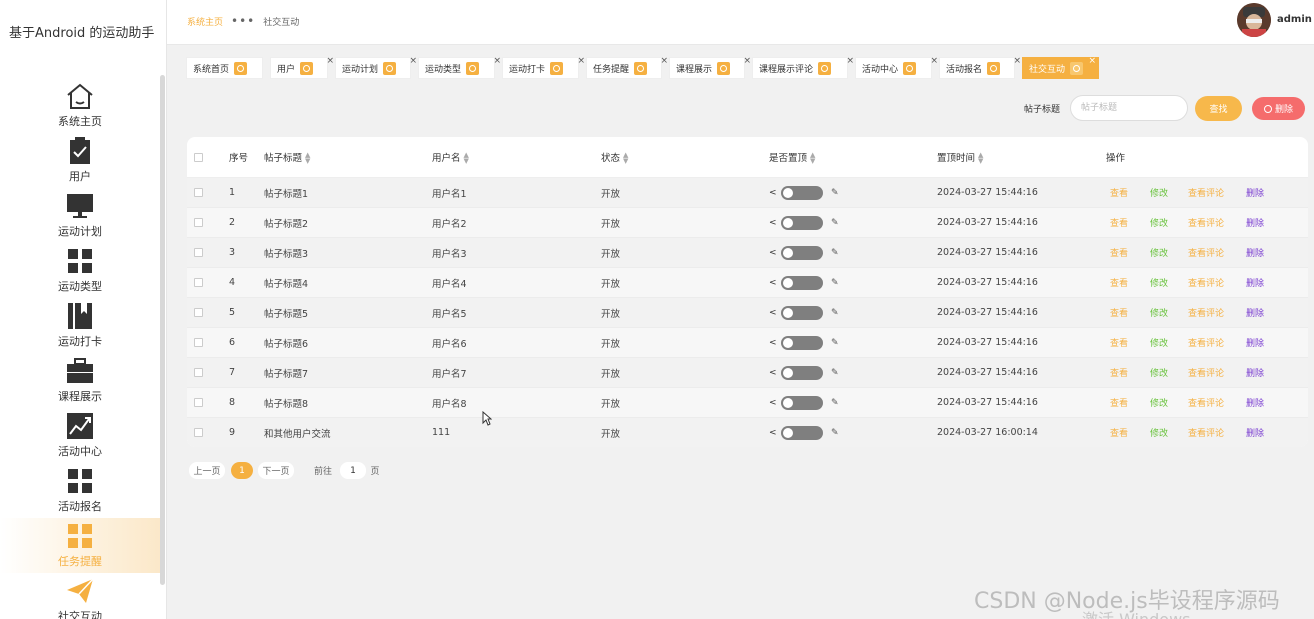 The width and height of the screenshot is (1314, 619). Describe the element at coordinates (896, 67) in the screenshot. I see `tab-8: 活动中心 ×` at that location.